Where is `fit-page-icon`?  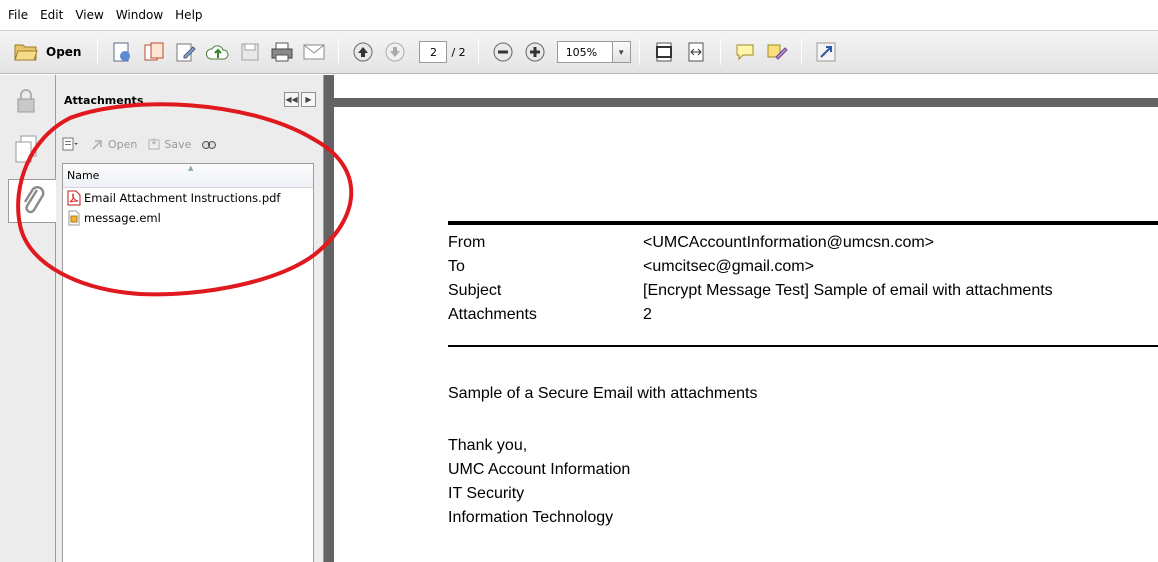 fit-page-icon is located at coordinates (664, 52).